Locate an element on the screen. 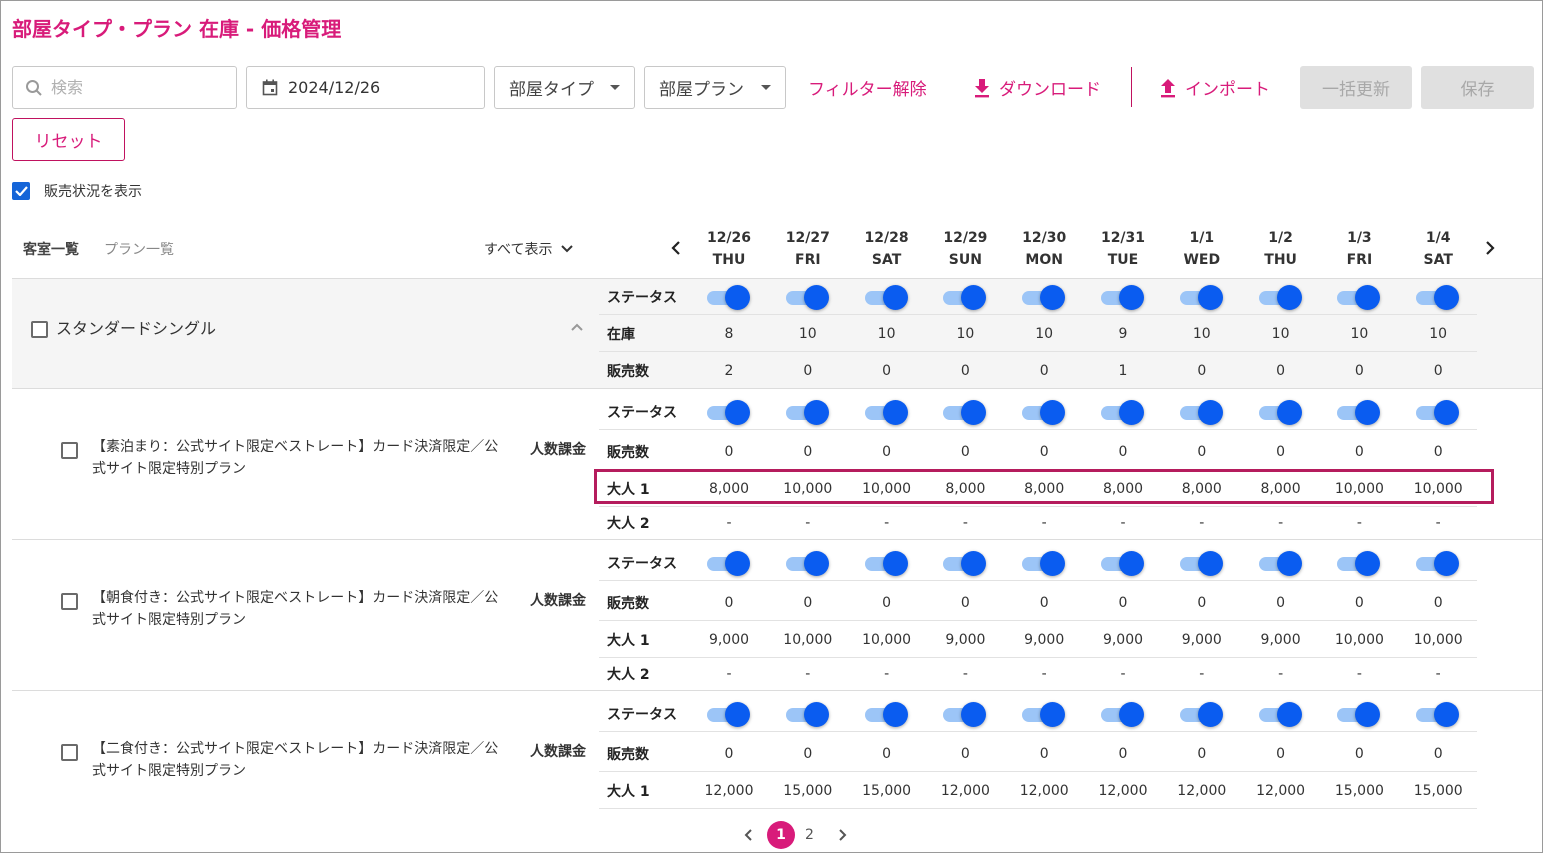 This screenshot has width=1545, height=855. room-plan-select: 部屋プラン is located at coordinates (715, 87).